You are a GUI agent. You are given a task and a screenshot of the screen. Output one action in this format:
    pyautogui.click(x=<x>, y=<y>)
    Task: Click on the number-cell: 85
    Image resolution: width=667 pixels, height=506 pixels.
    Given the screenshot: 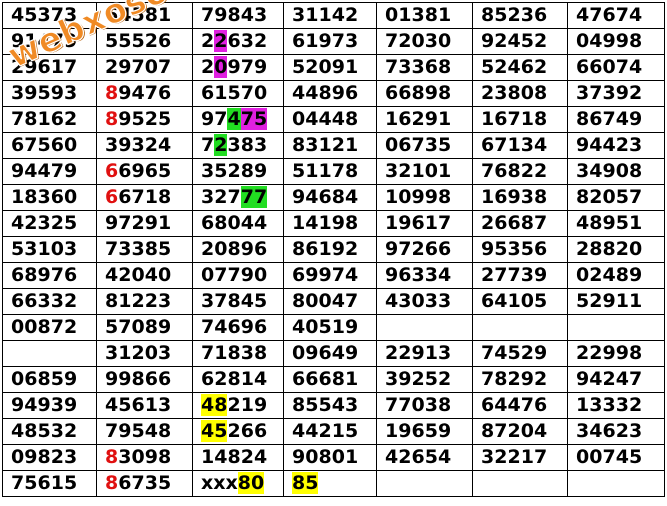 What is the action you would take?
    pyautogui.click(x=330, y=483)
    